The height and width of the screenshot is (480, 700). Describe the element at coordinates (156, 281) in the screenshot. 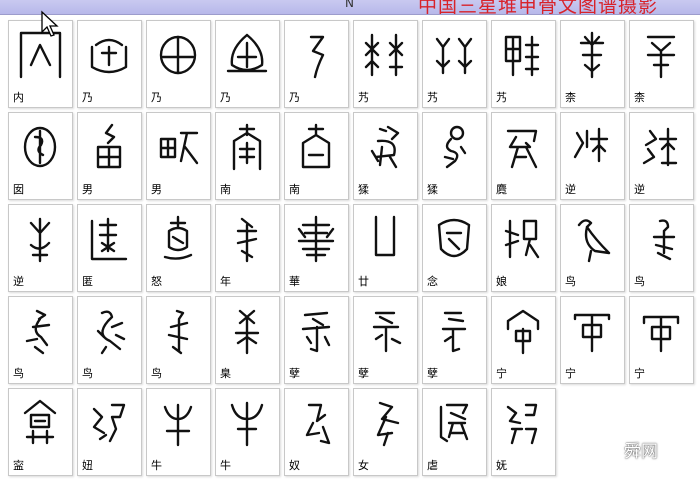

I see `glyph-label: 怒` at that location.